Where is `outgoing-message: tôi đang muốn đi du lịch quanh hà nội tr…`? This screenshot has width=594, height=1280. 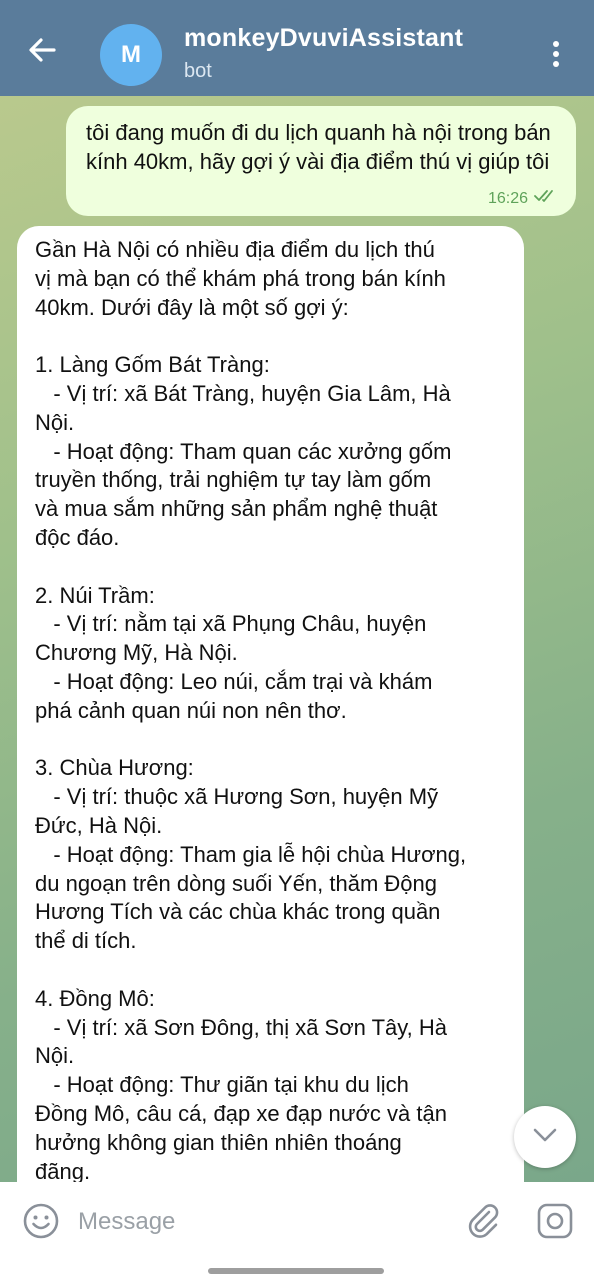
outgoing-message: tôi đang muốn đi du lịch quanh hà nội tr… is located at coordinates (321, 161).